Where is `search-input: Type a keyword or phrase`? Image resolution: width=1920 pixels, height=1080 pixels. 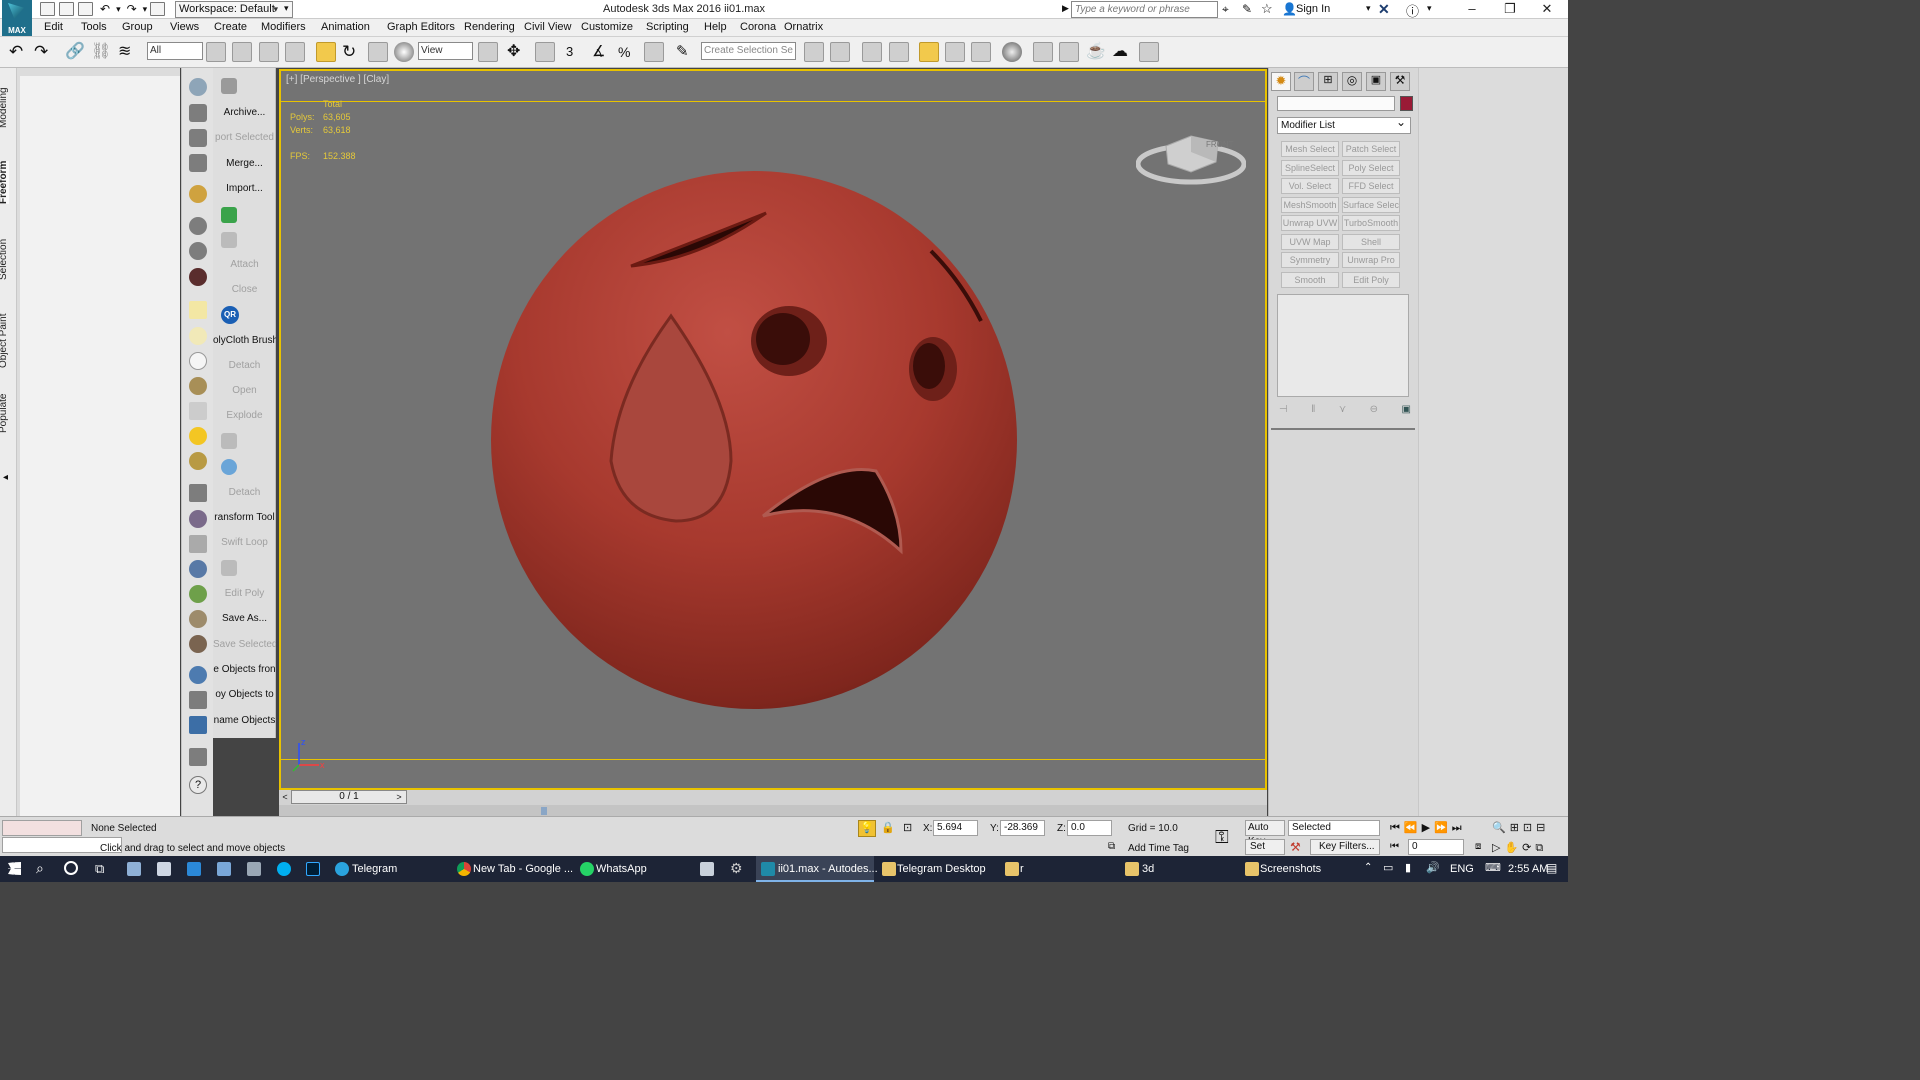
search-input: Type a keyword or phrase is located at coordinates (1144, 9).